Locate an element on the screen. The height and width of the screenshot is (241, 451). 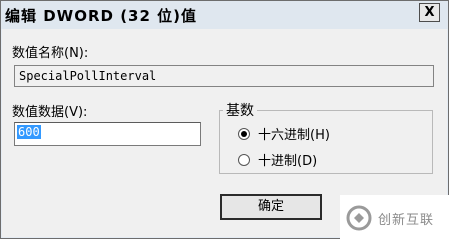
title-bar: 编辑 DWORD (32 位)值 X is located at coordinates (224, 15).